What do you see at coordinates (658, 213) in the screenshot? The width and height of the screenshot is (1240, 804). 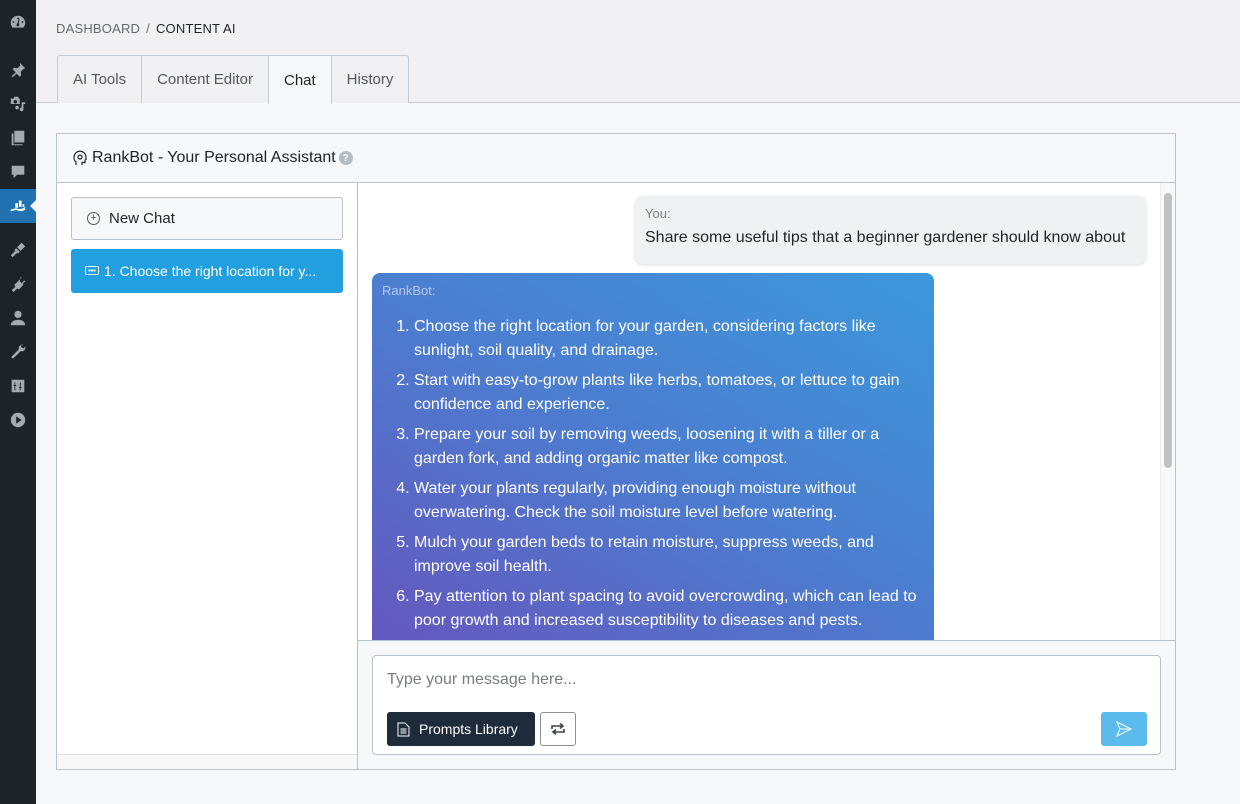 I see `user-message-author: You:` at bounding box center [658, 213].